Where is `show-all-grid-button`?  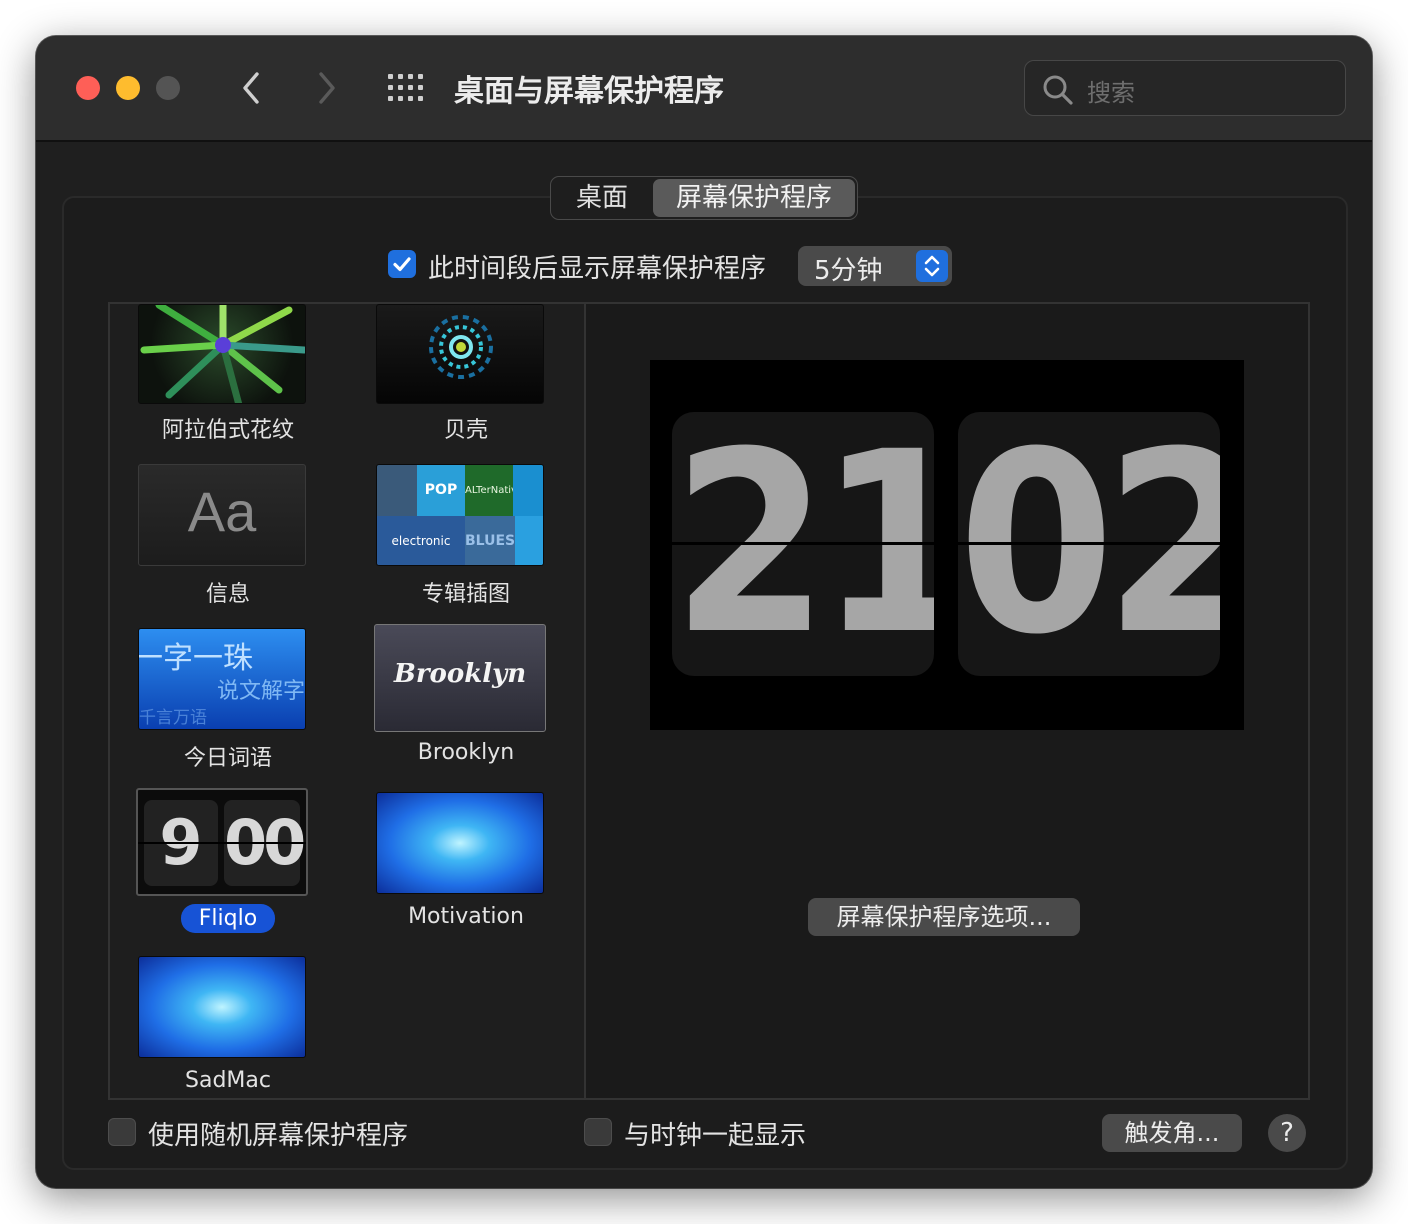 show-all-grid-button is located at coordinates (406, 88).